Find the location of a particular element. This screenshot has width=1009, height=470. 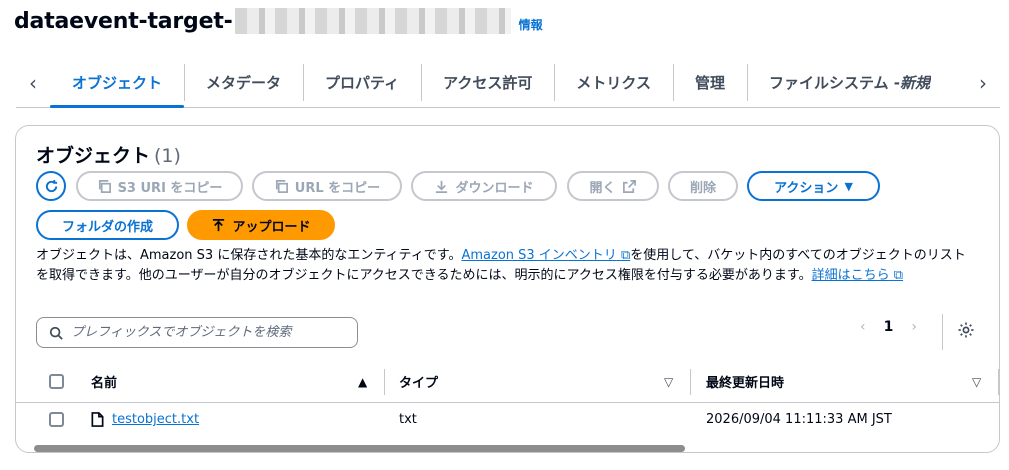

column-header-name: 名前 is located at coordinates (104, 381).